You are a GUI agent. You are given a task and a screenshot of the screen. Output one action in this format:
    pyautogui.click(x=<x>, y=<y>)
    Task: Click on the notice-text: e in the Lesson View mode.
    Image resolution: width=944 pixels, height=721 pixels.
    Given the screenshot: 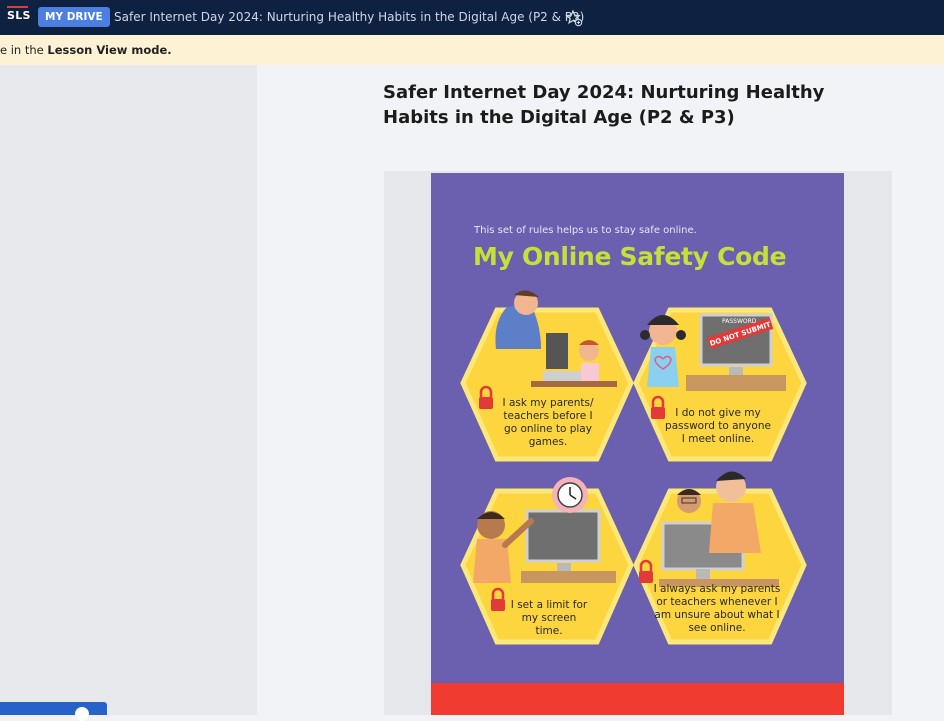 What is the action you would take?
    pyautogui.click(x=86, y=50)
    